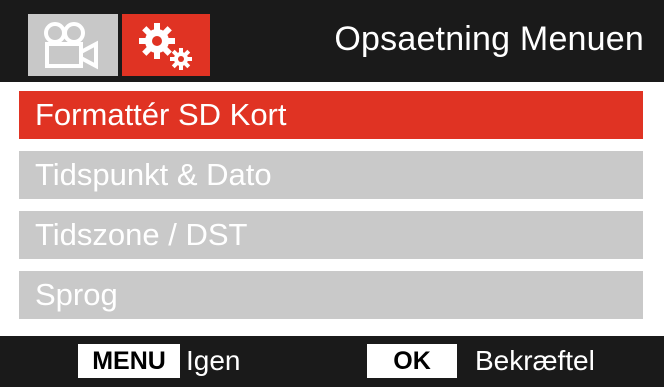 The width and height of the screenshot is (664, 387). Describe the element at coordinates (535, 360) in the screenshot. I see `ok-key-action: Bekræftel` at that location.